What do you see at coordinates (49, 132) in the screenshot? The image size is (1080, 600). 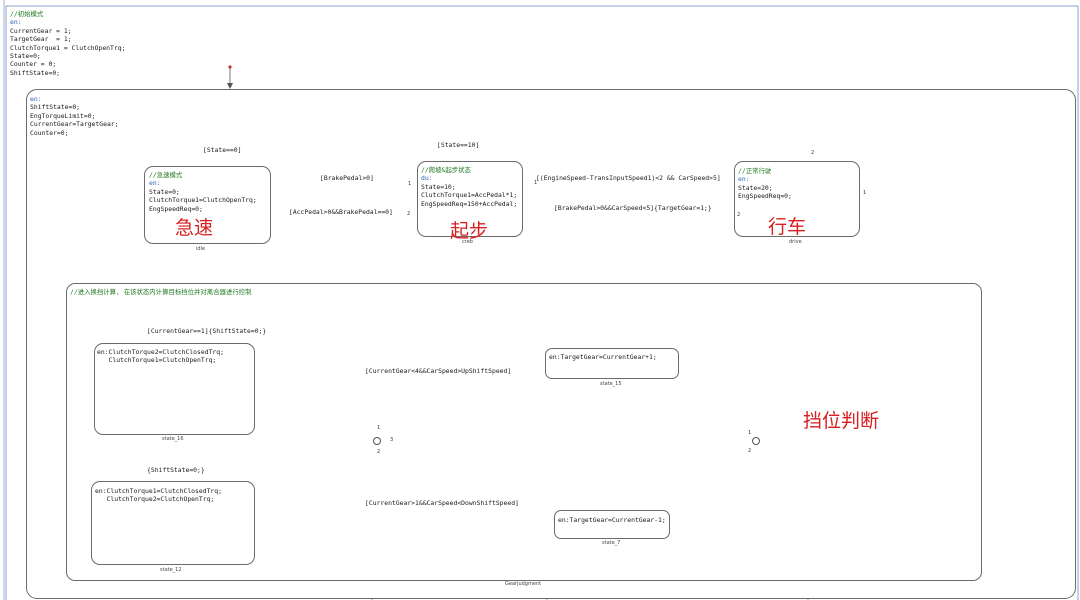 I see `parent-line-4: Counter=0;` at bounding box center [49, 132].